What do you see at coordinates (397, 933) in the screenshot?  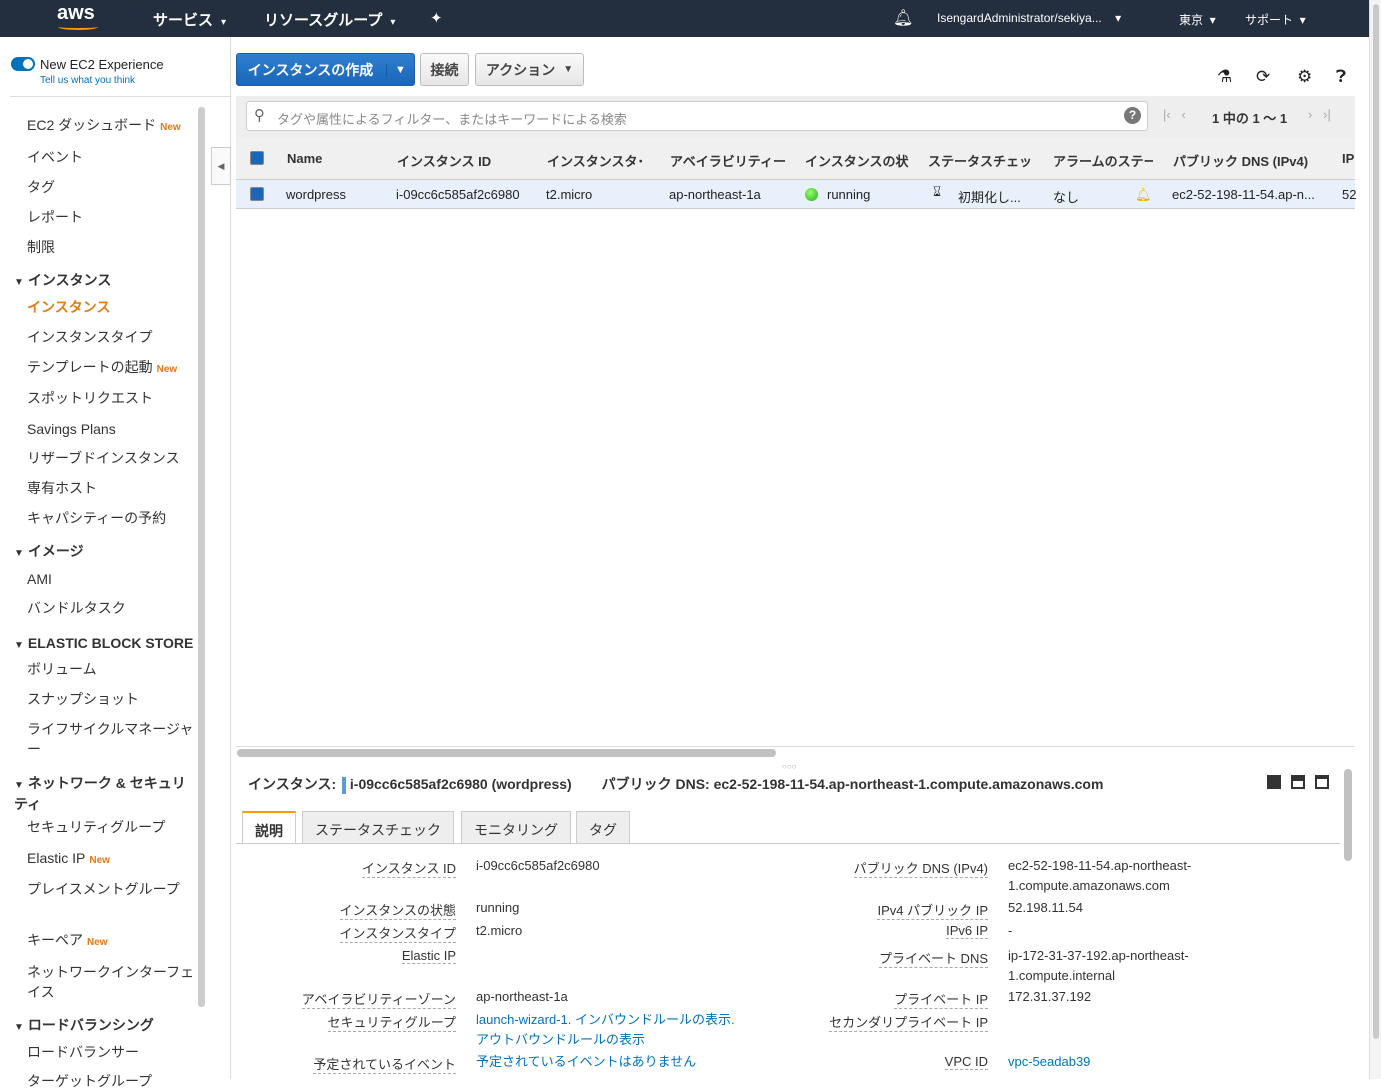 I see `detail-label: インスタンスタイプ` at bounding box center [397, 933].